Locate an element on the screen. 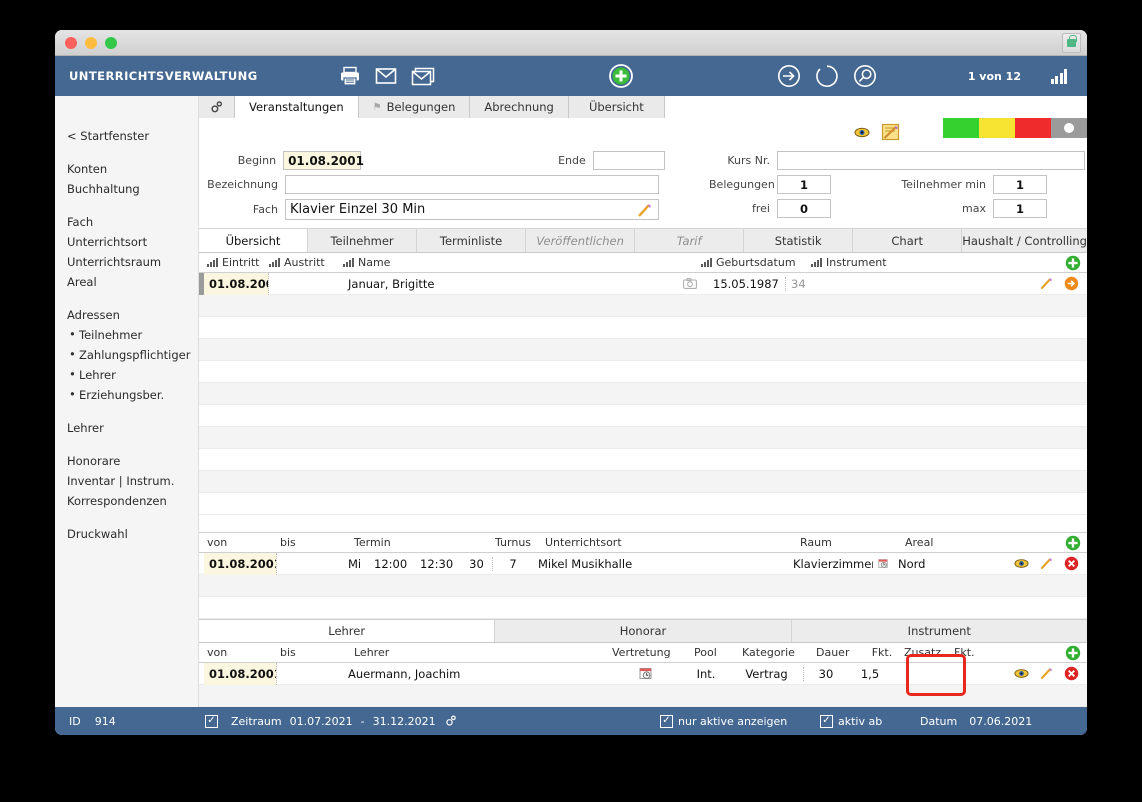  col-termin-von: von is located at coordinates (243, 542).